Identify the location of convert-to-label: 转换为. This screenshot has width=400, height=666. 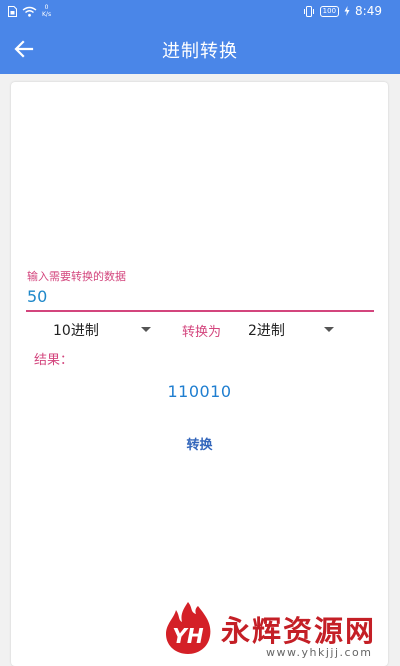
(202, 332).